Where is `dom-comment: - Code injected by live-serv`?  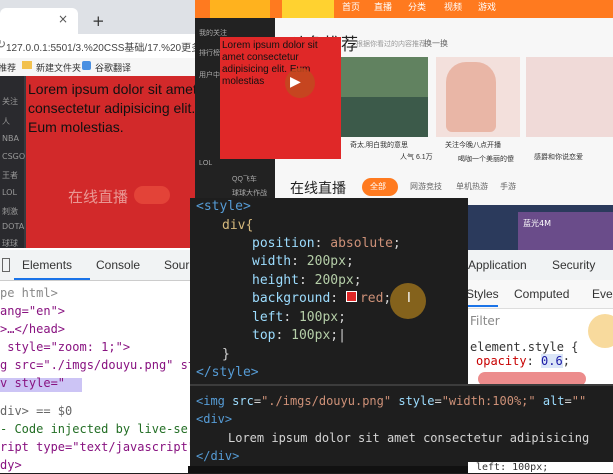 dom-comment: - Code injected by live-serv is located at coordinates (101, 429).